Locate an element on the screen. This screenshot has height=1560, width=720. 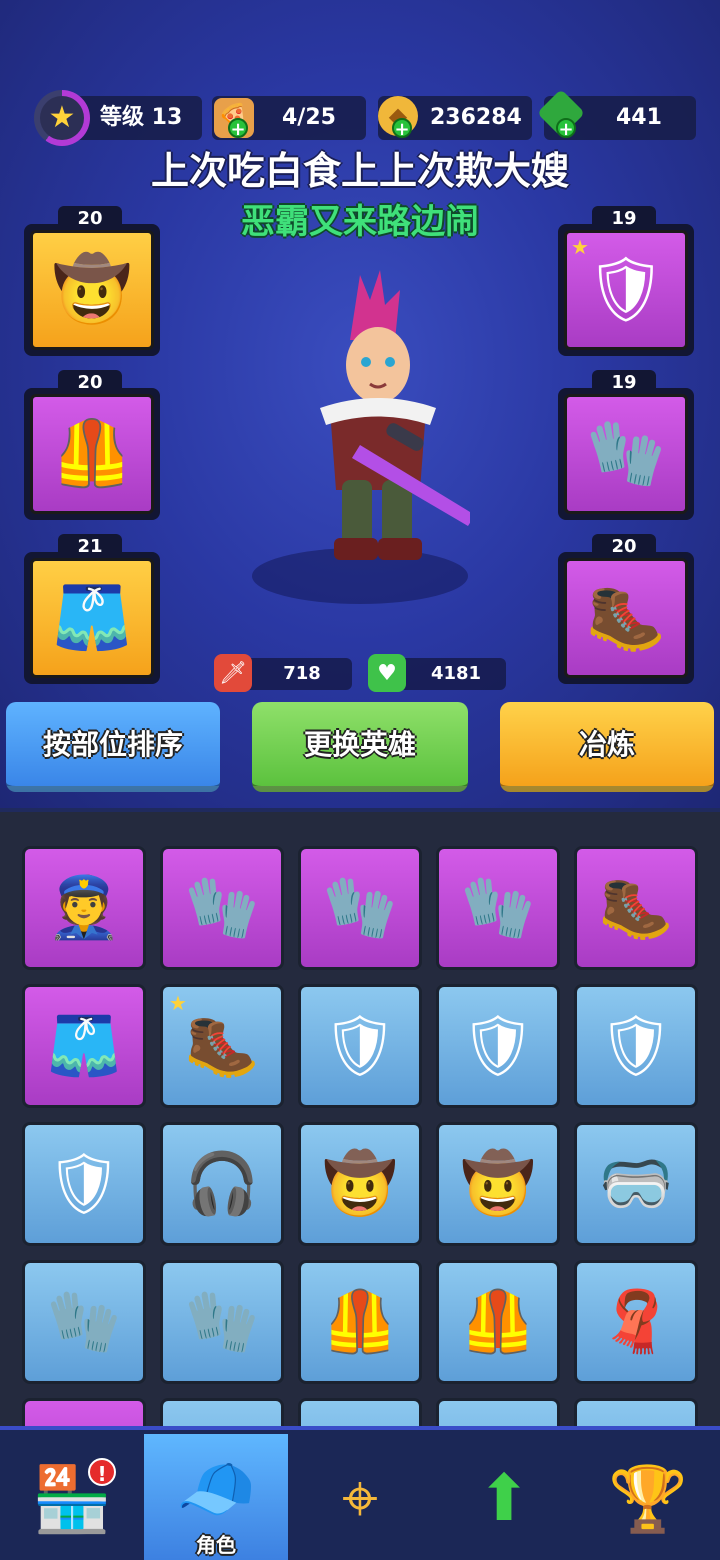
attack-stat: 🗡 718 is located at coordinates (283, 673).